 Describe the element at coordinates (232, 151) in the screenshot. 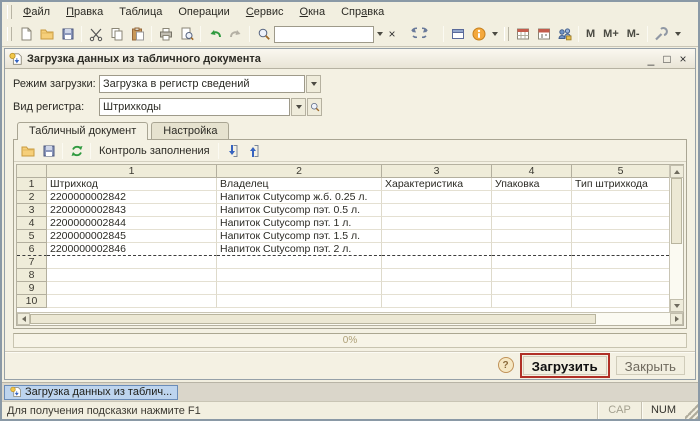

I see `import-rows-button` at that location.